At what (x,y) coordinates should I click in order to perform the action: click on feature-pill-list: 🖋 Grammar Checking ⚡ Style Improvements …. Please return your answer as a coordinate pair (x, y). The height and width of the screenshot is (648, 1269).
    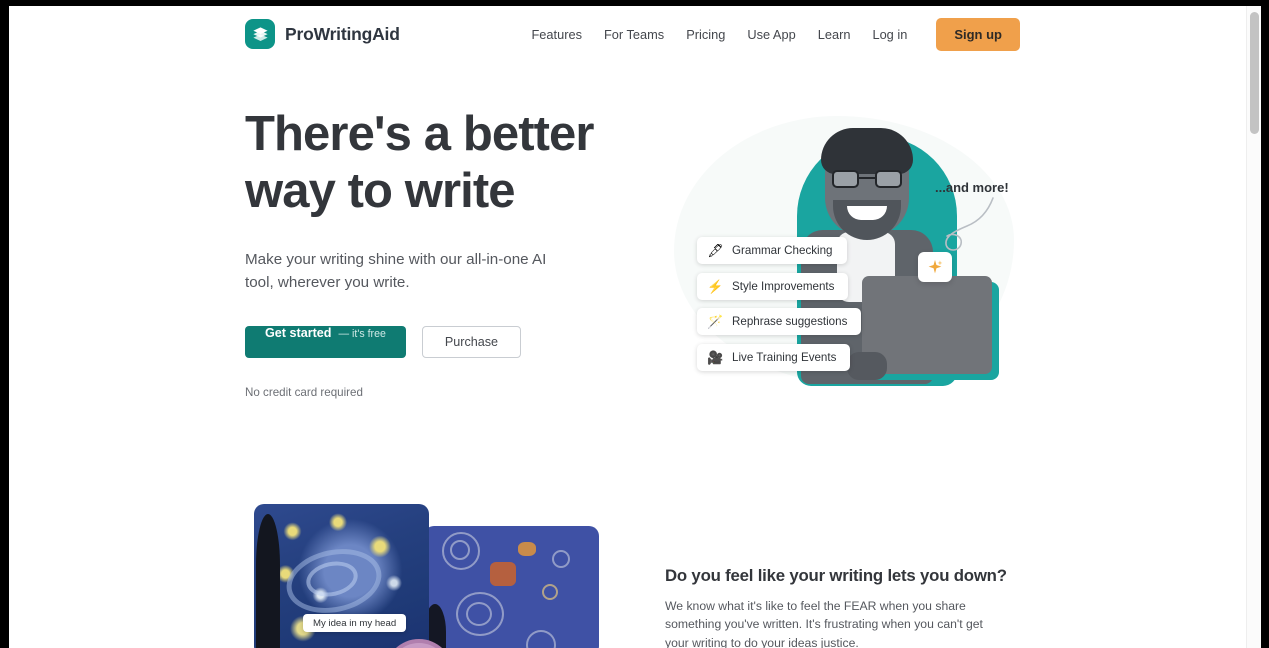
    Looking at the image, I should click on (779, 304).